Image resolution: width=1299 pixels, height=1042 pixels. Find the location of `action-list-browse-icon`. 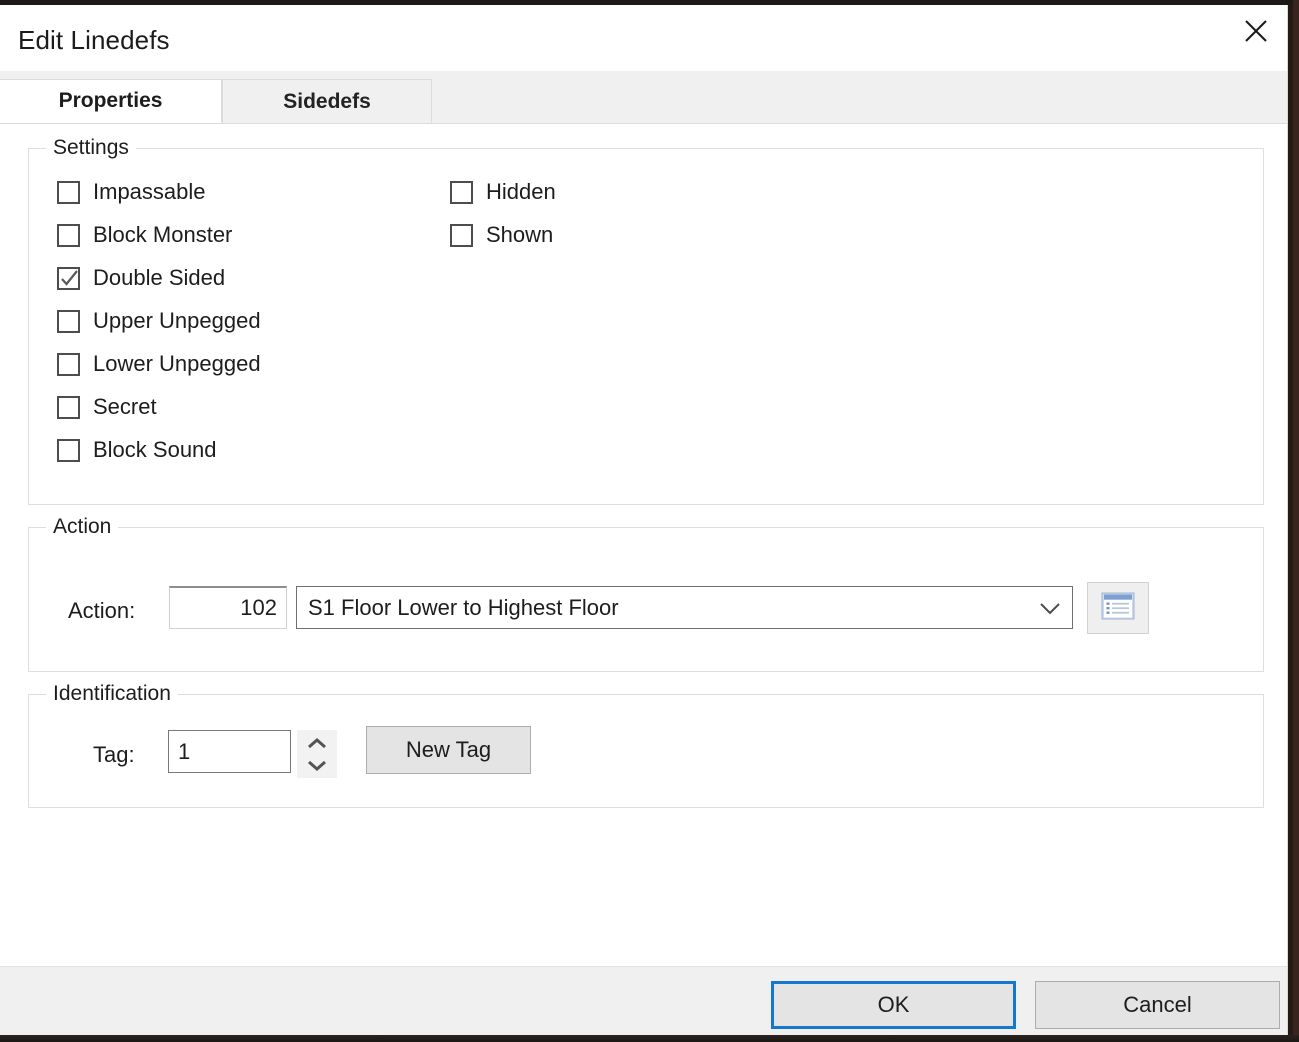

action-list-browse-icon is located at coordinates (1118, 608).